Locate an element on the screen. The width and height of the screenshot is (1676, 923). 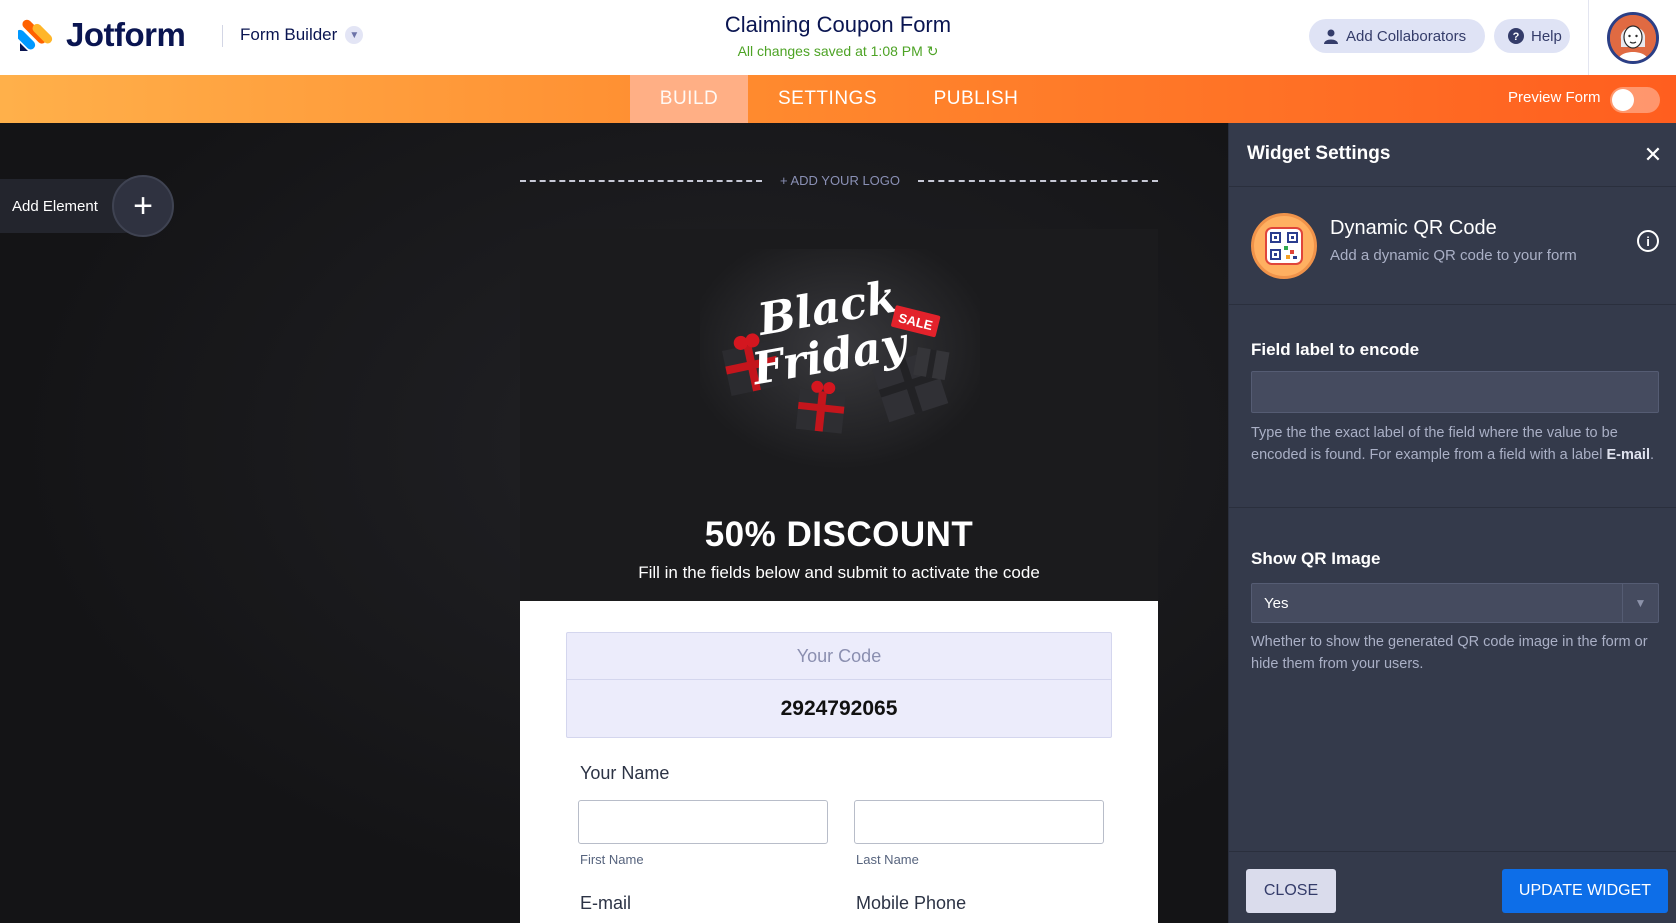
panel-header: Widget Settings ✕ is located at coordinates (1452, 155).